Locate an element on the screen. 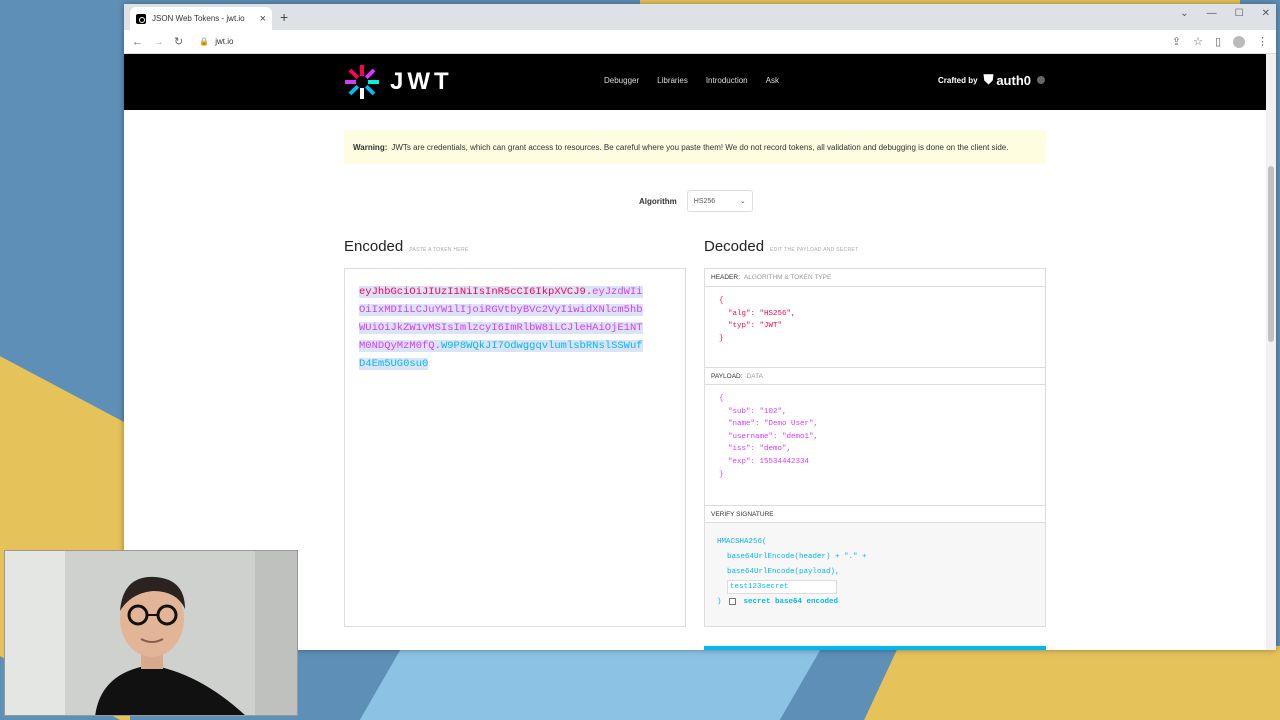  algorithm-row: Algorithm HS256 ⌄ is located at coordinates (696, 201).